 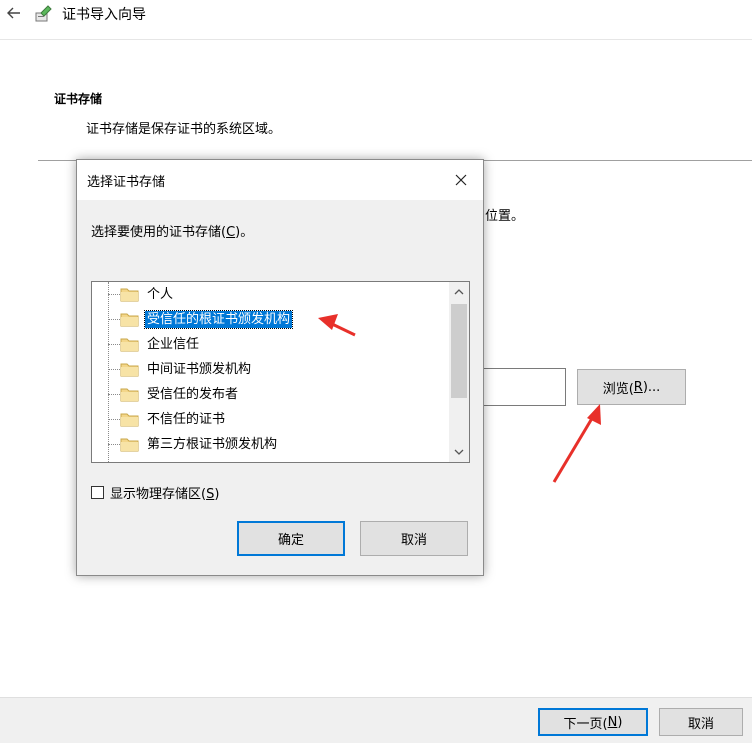 What do you see at coordinates (585, 724) in the screenshot?
I see `next-label: 下一页(` at bounding box center [585, 724].